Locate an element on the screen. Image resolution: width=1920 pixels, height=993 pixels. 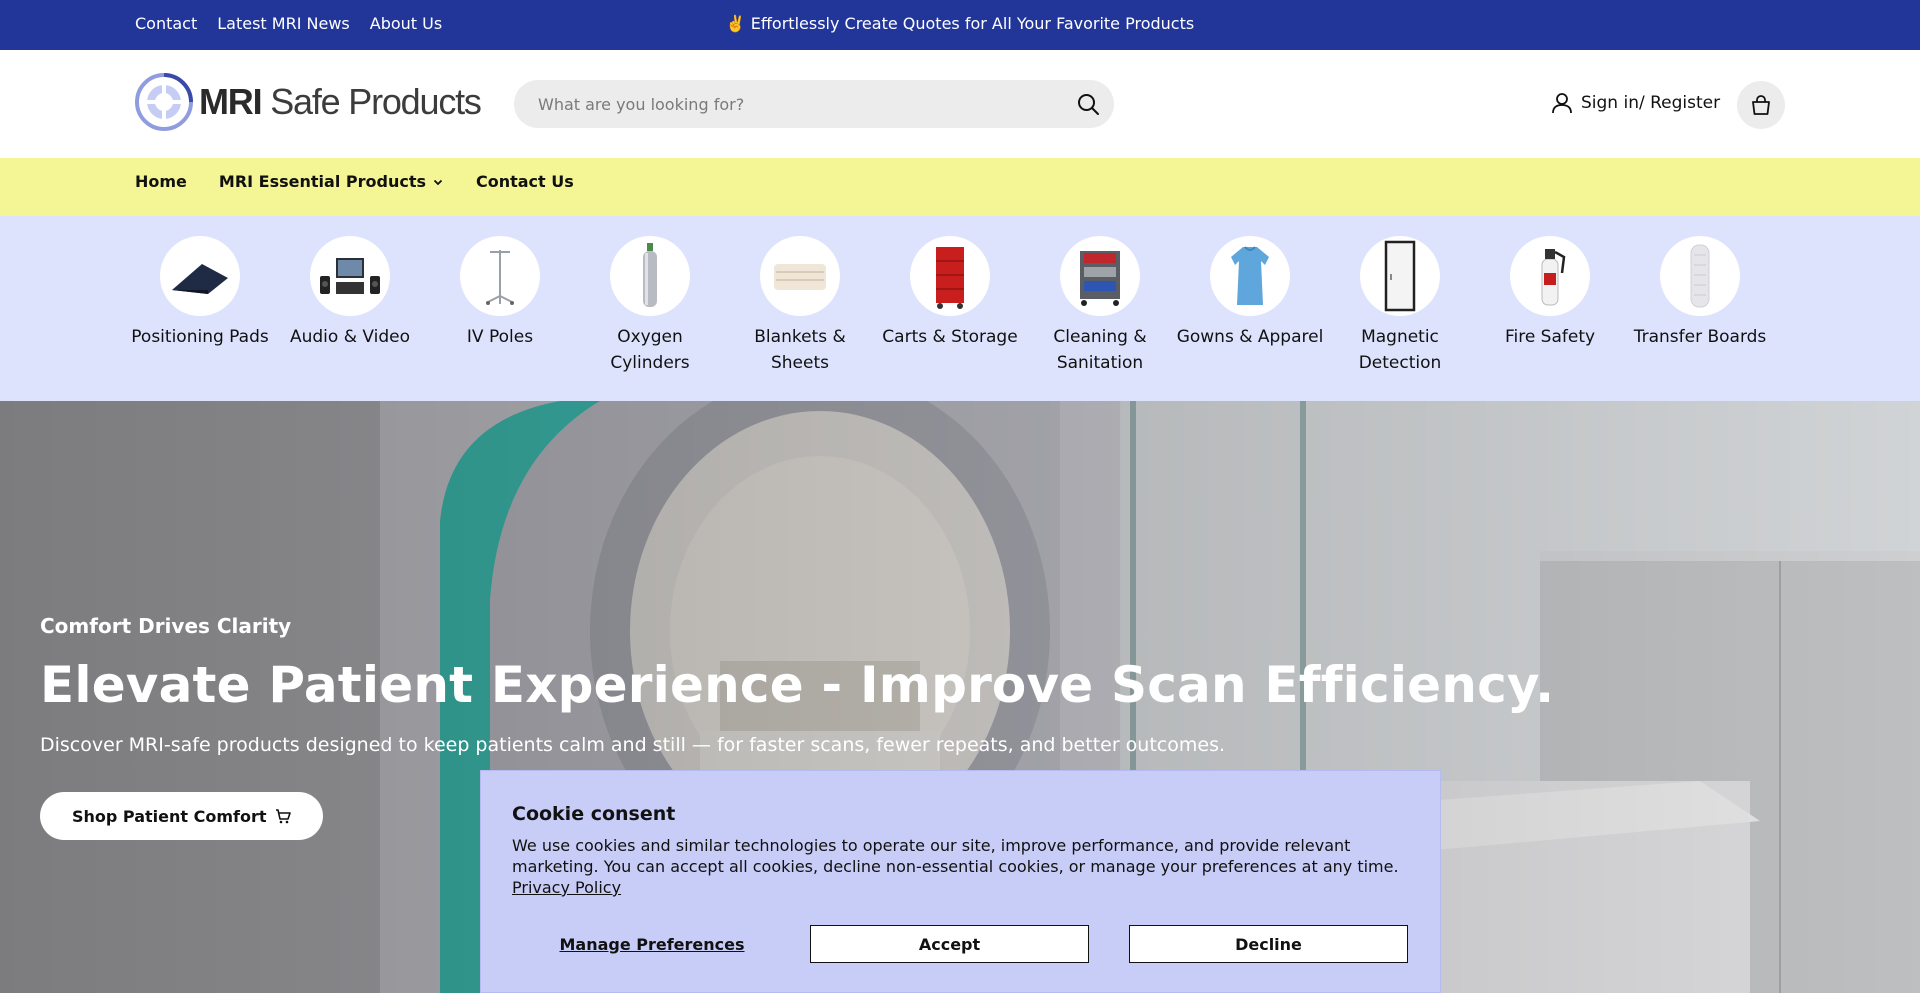
category-label: Oxygen Cylinders is located at coordinates (650, 350).